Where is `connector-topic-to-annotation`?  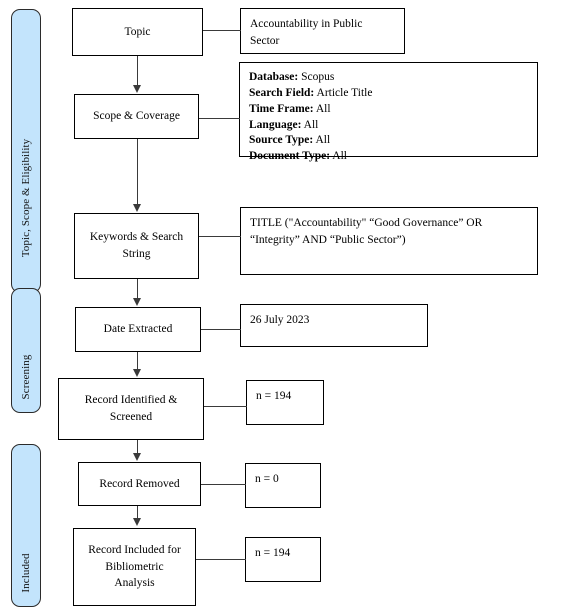
connector-topic-to-annotation is located at coordinates (222, 30).